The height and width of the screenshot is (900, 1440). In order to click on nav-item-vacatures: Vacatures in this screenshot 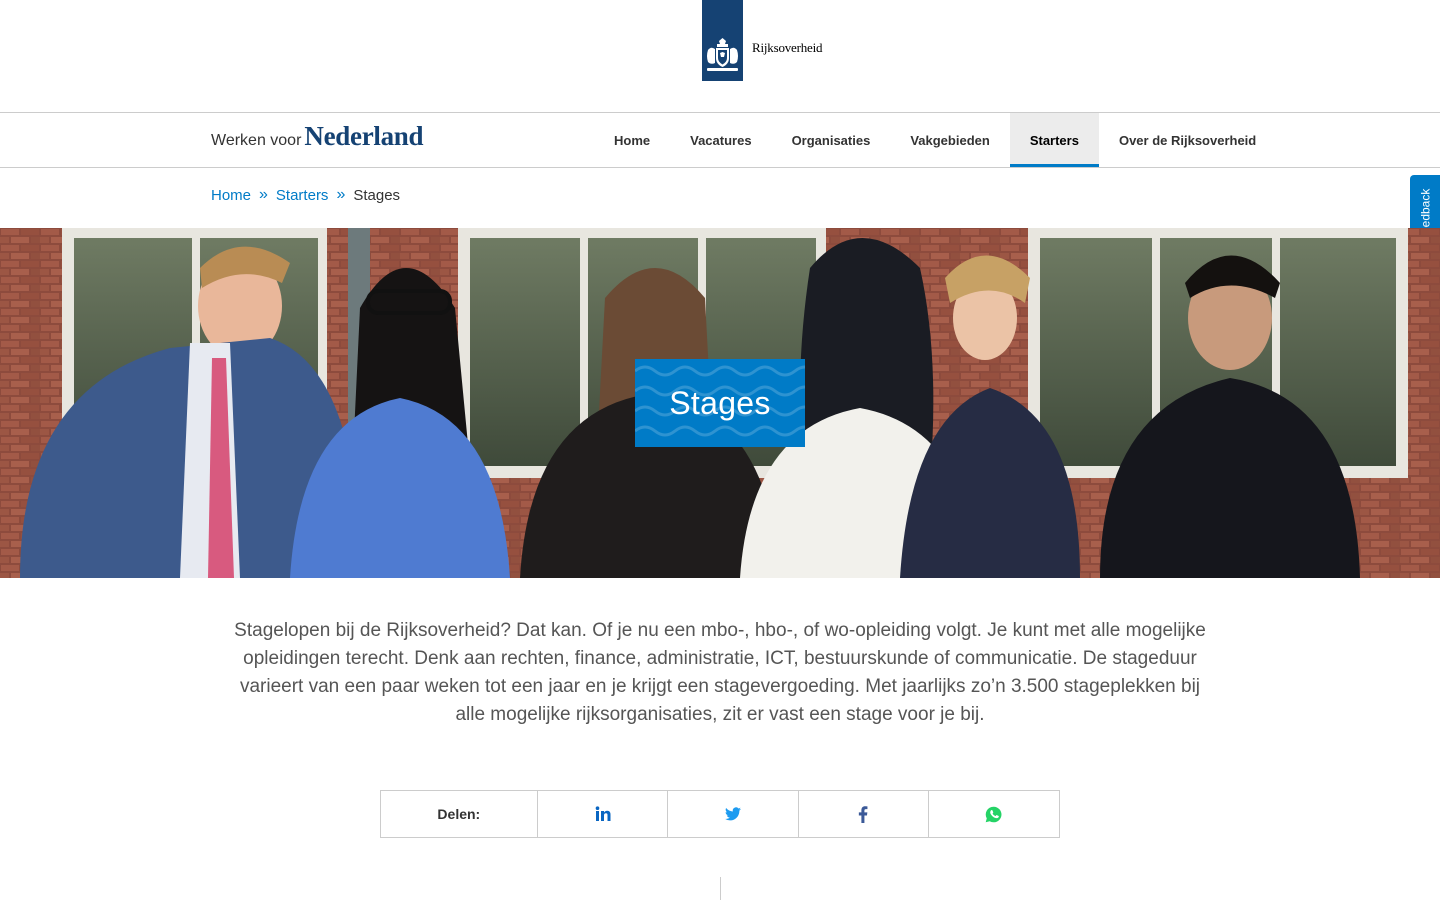, I will do `click(720, 140)`.